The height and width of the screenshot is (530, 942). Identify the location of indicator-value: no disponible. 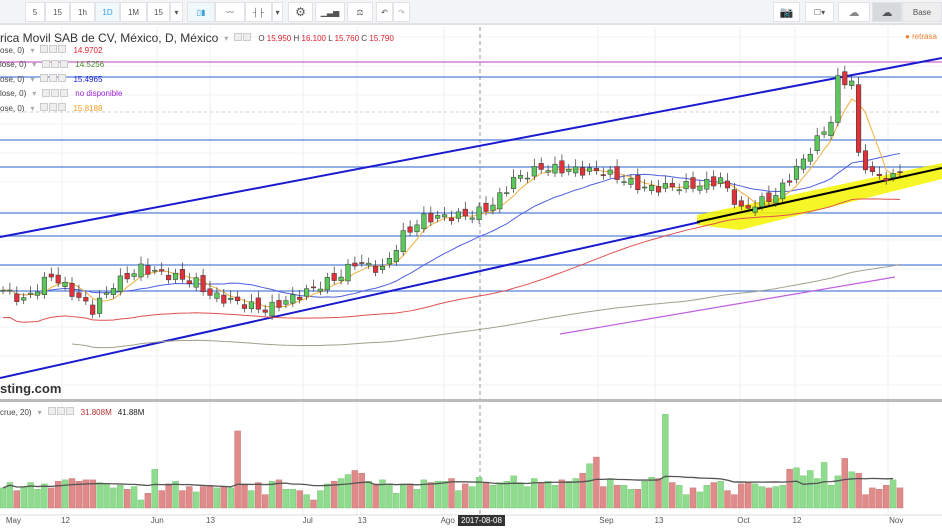
(99, 93).